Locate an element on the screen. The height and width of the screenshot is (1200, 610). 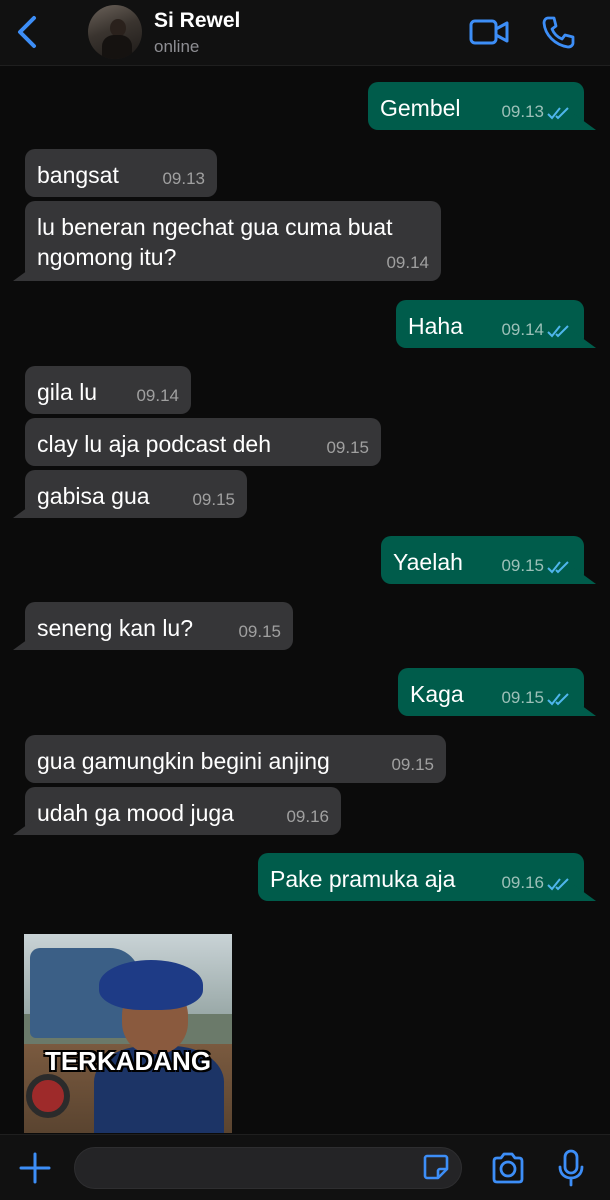
composer-bar is located at coordinates (305, 1167).